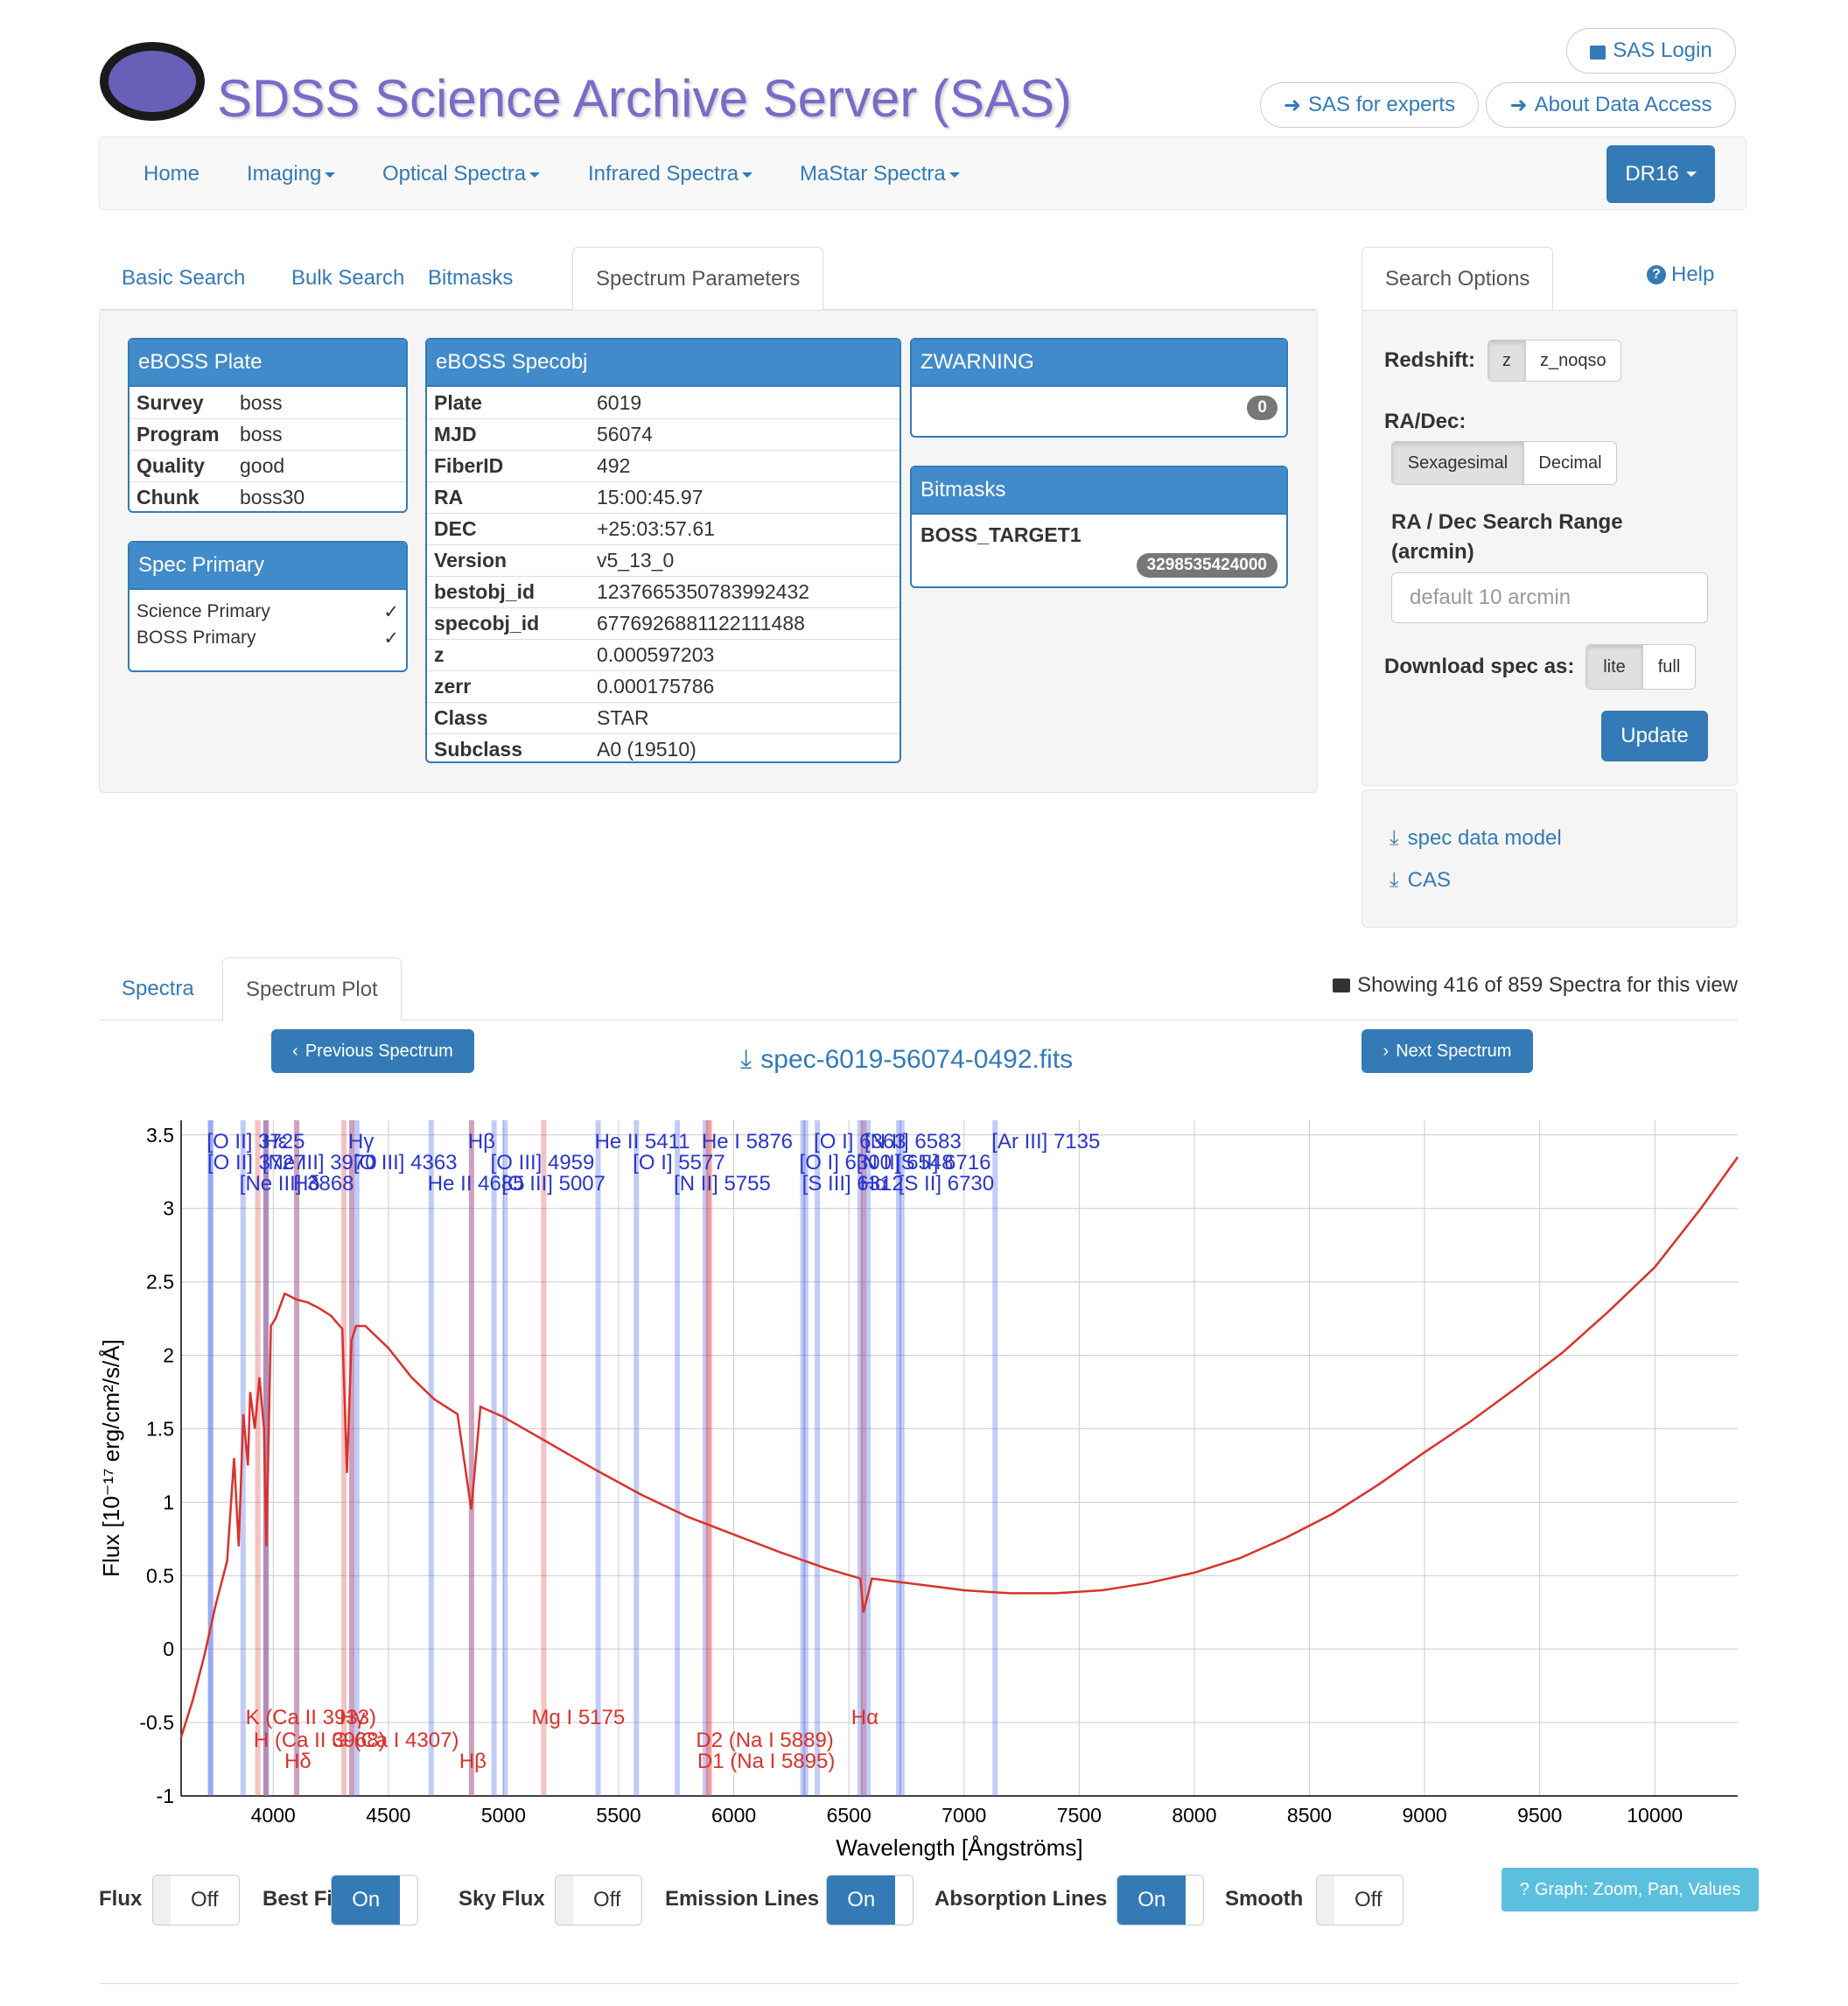  I want to click on sas-login-button: SAS Login, so click(1651, 51).